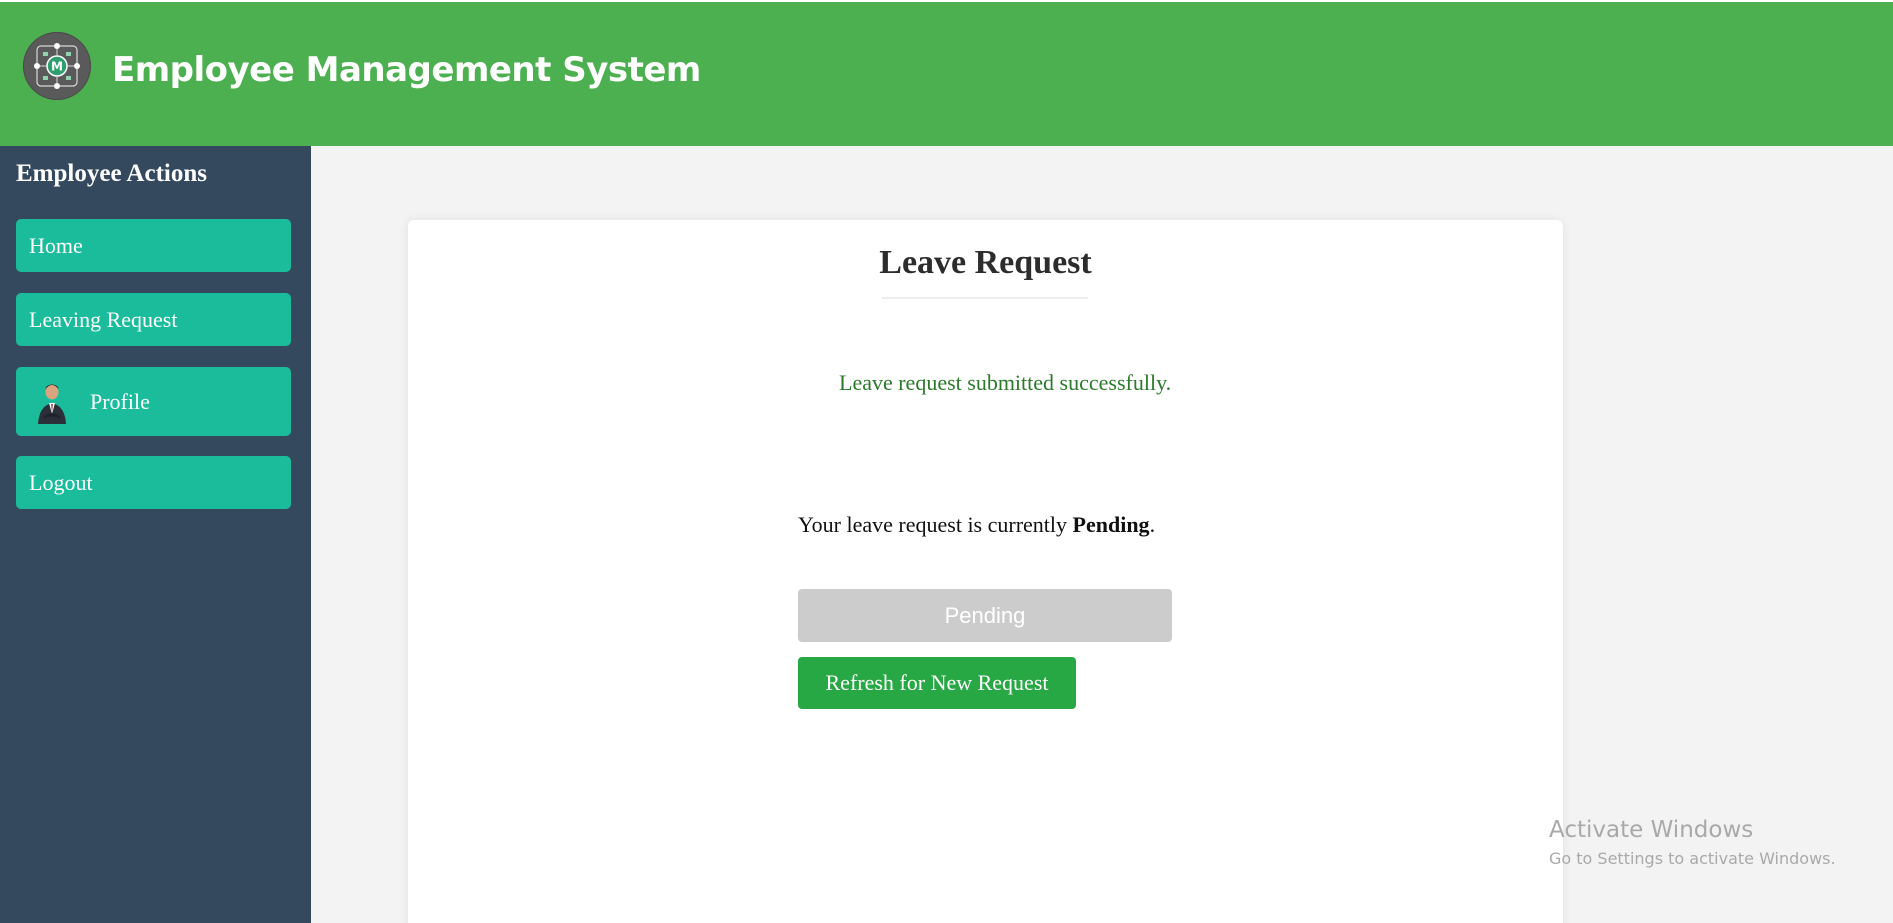  I want to click on app-title: Employee Management System, so click(406, 70).